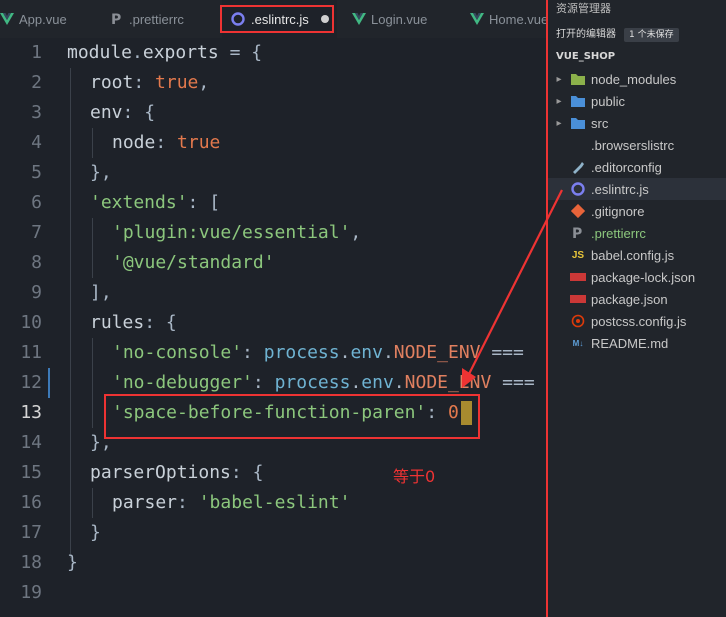 Image resolution: width=726 pixels, height=617 pixels. I want to click on code-line: 15 parserOptions: {, so click(273, 473).